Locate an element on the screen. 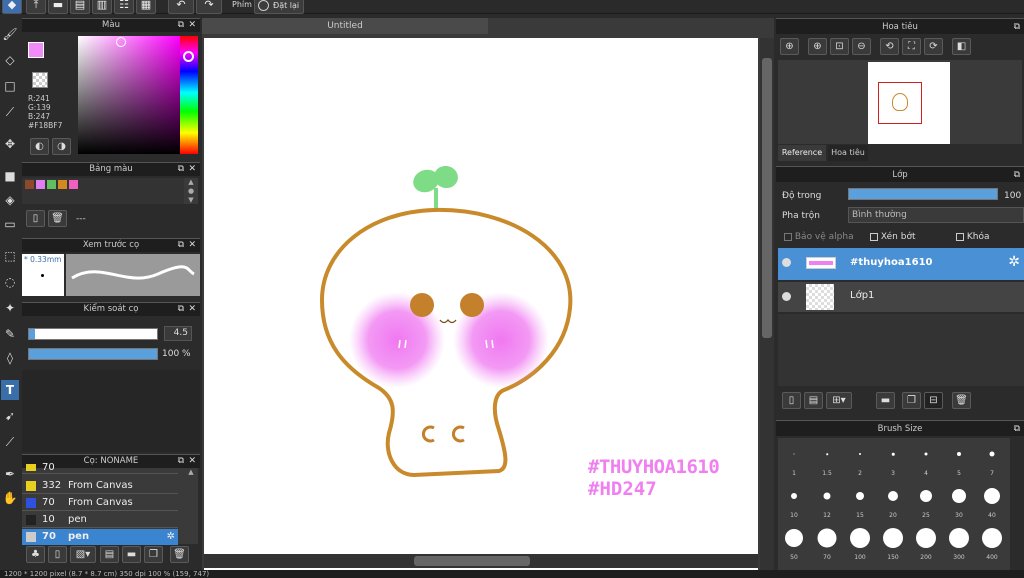  brush-size-cell: 70 is located at coordinates (827, 542).